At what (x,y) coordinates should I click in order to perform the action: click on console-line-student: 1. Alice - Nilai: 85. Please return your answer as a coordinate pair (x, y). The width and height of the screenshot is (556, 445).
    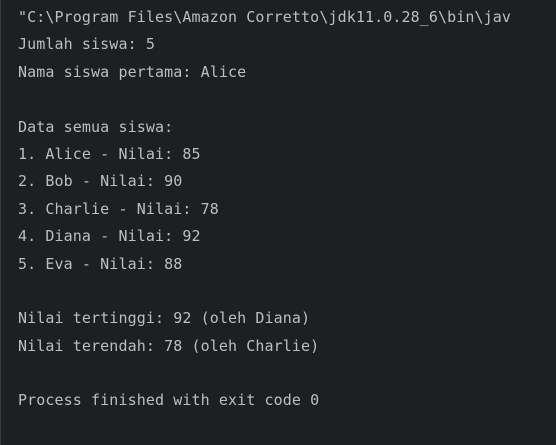
    Looking at the image, I should click on (109, 153).